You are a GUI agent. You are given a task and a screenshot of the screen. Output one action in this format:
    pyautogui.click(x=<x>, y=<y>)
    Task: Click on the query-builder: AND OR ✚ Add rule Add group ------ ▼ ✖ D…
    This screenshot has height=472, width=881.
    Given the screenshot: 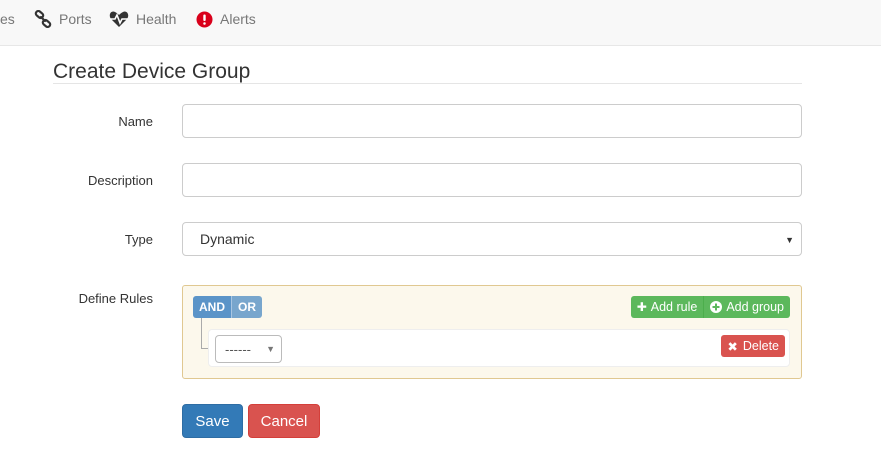 What is the action you would take?
    pyautogui.click(x=492, y=332)
    